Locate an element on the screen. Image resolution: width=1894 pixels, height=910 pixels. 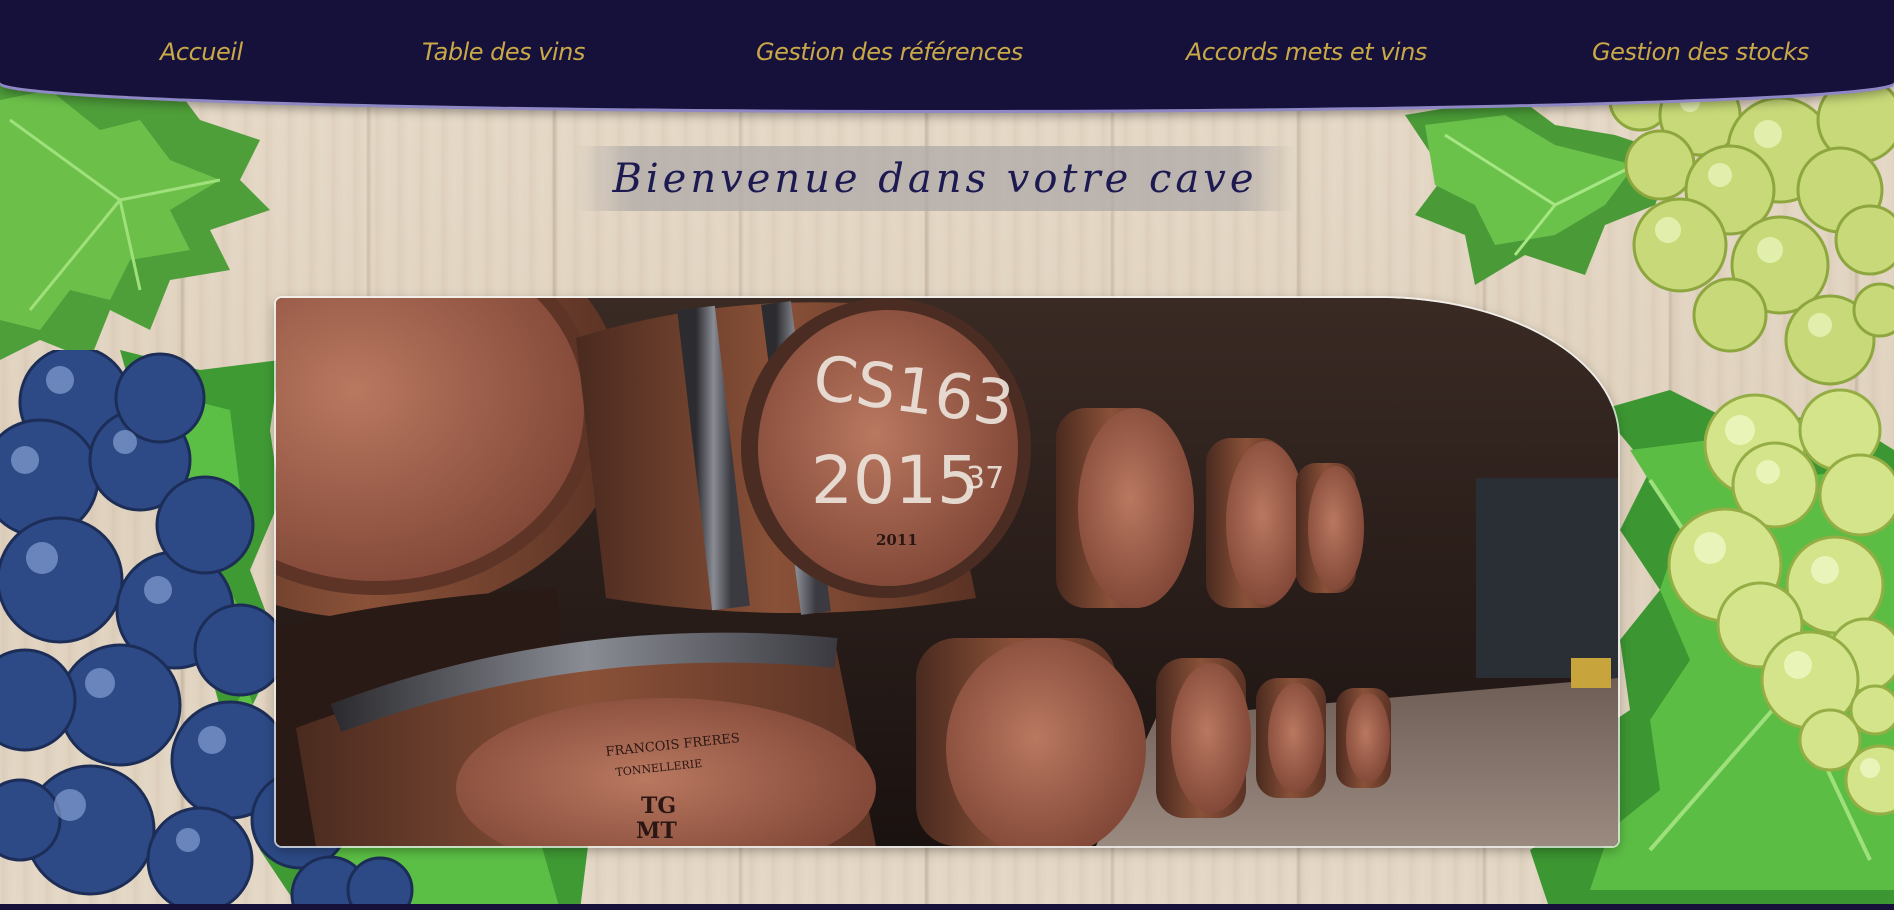
green-grapes-decoration-right is located at coordinates (1780, 602).